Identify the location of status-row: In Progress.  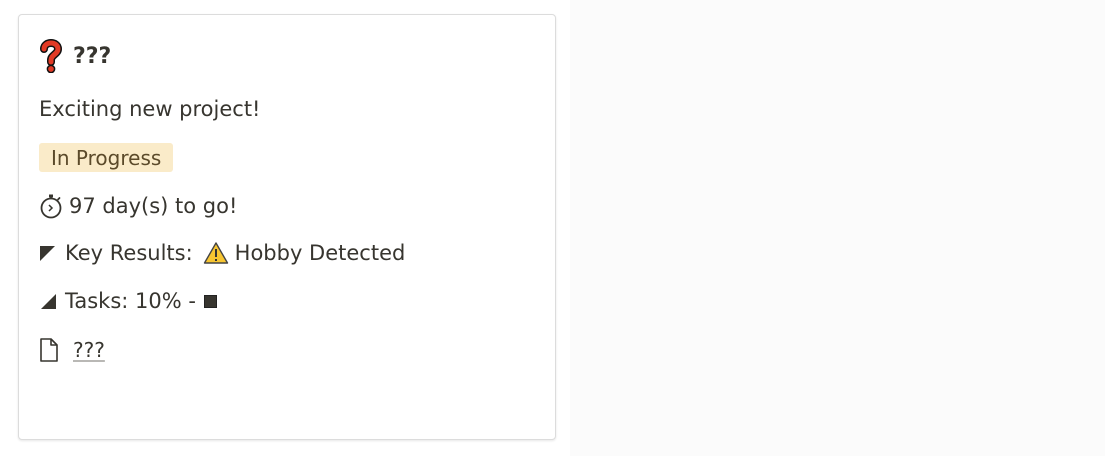
(106, 157).